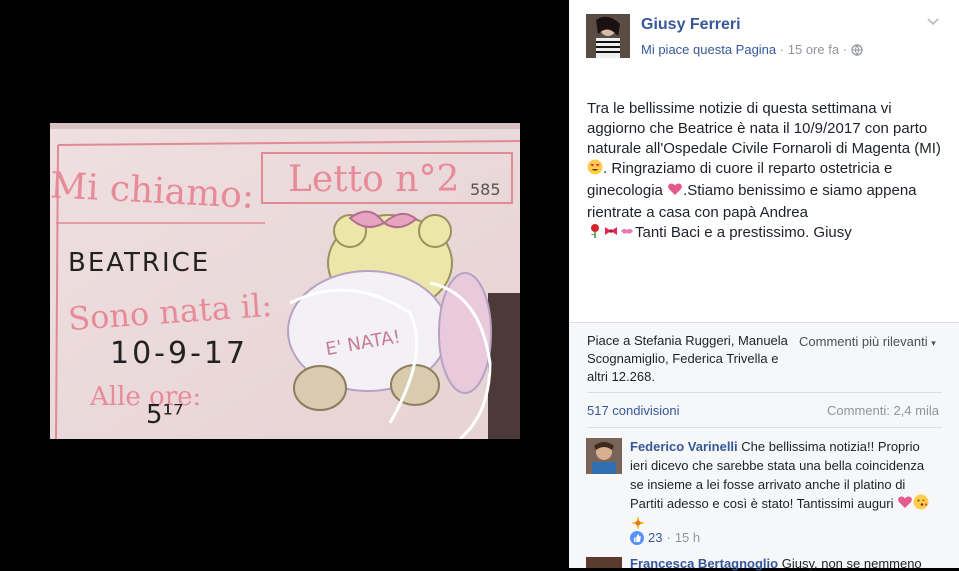 Image resolution: width=959 pixels, height=571 pixels. I want to click on comments-count: Commenti: 2,4 mila, so click(883, 410).